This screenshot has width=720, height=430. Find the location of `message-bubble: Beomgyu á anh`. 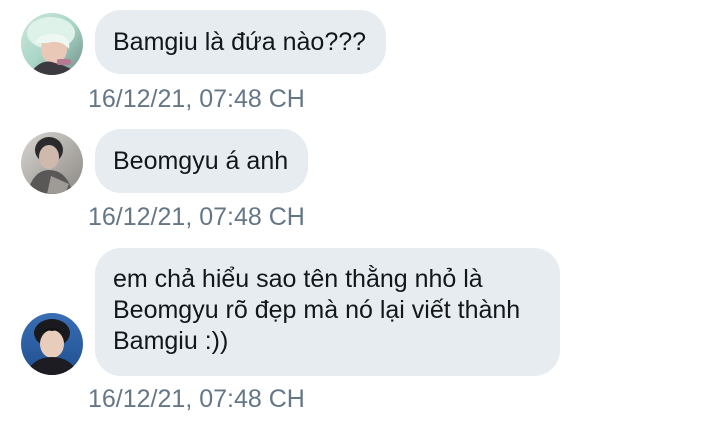

message-bubble: Beomgyu á anh is located at coordinates (202, 161).